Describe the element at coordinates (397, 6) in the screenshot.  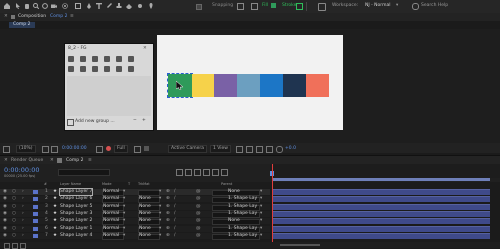
I see `workspace-chevron-icon: ▾` at that location.